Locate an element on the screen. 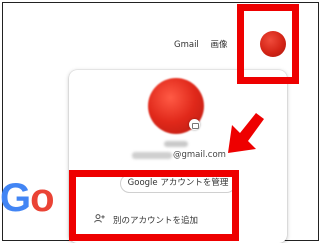  gmail-link: Gmail is located at coordinates (186, 45).